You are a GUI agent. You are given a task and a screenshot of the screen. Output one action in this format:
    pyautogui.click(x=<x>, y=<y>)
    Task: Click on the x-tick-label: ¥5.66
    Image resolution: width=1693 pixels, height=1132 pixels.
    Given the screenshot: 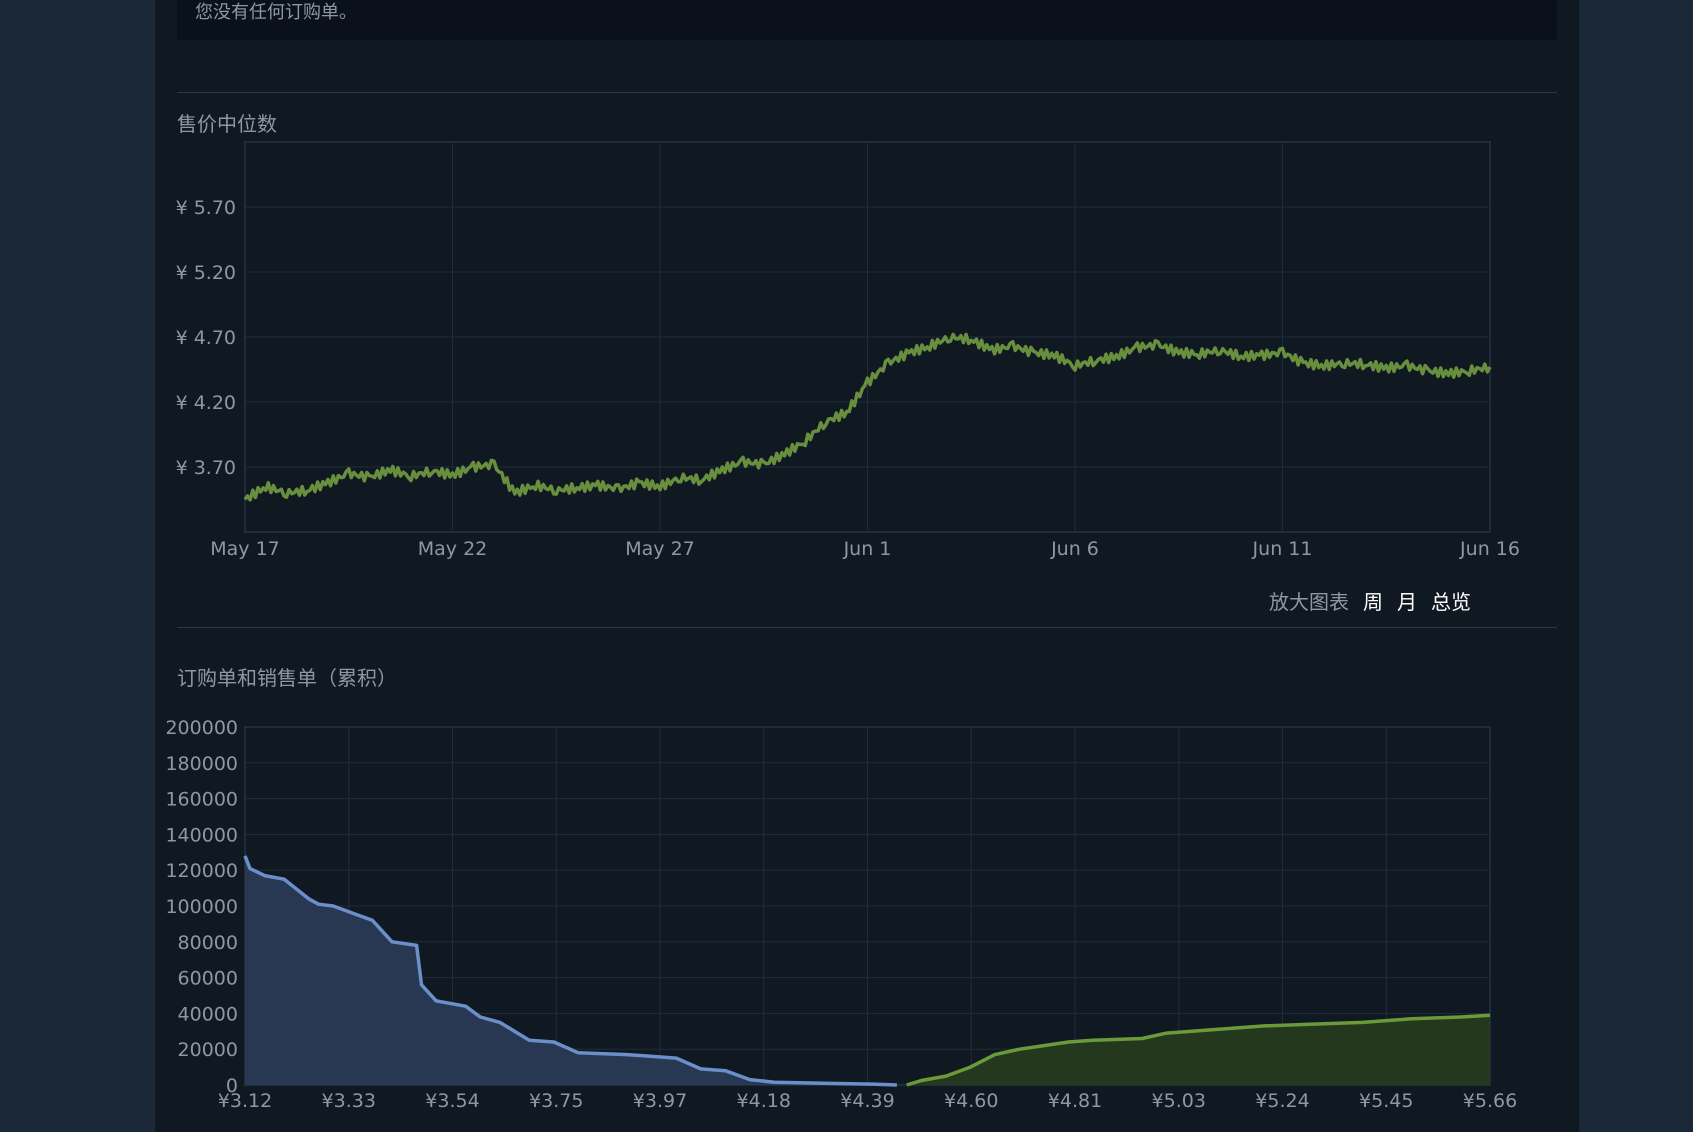 What is the action you would take?
    pyautogui.click(x=1490, y=1101)
    